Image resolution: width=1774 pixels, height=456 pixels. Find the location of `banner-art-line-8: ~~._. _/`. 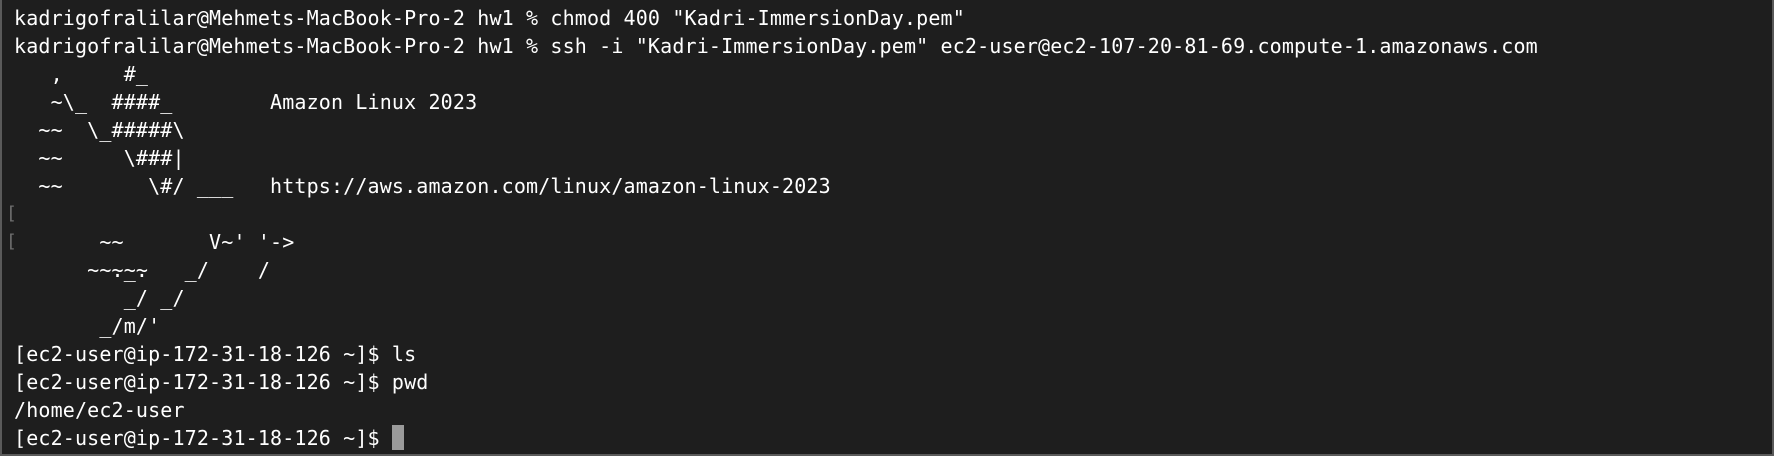

banner-art-line-8: ~~._. _/ is located at coordinates (112, 270).